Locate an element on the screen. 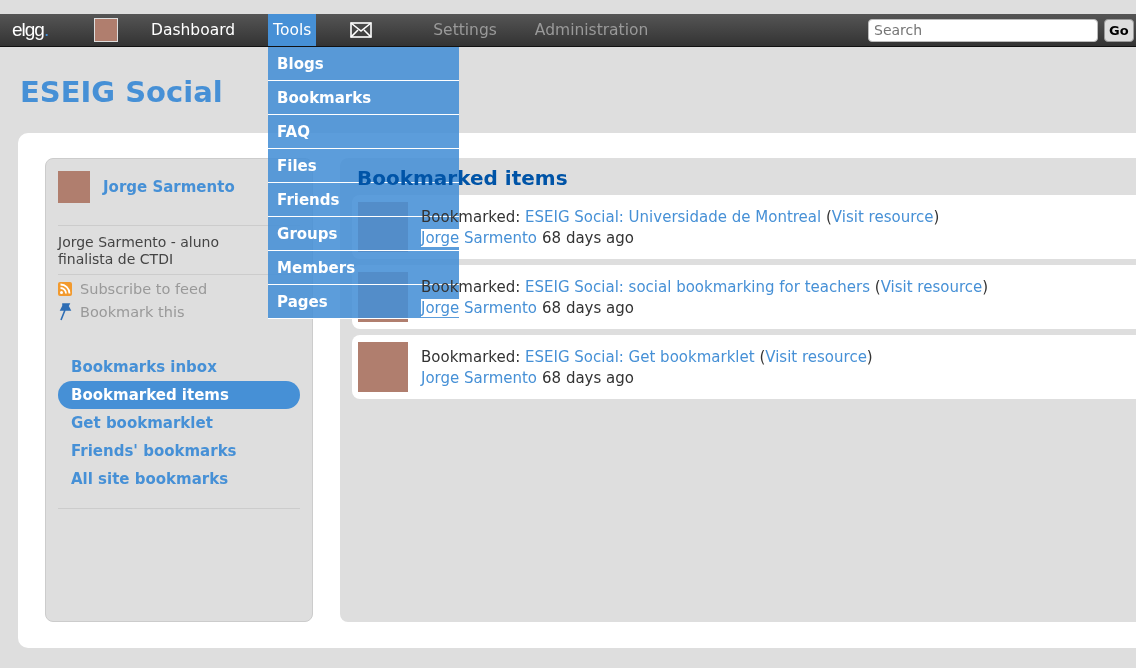 The image size is (1136, 668). sidebar-menu-item: Friends' bookmarks is located at coordinates (179, 450).